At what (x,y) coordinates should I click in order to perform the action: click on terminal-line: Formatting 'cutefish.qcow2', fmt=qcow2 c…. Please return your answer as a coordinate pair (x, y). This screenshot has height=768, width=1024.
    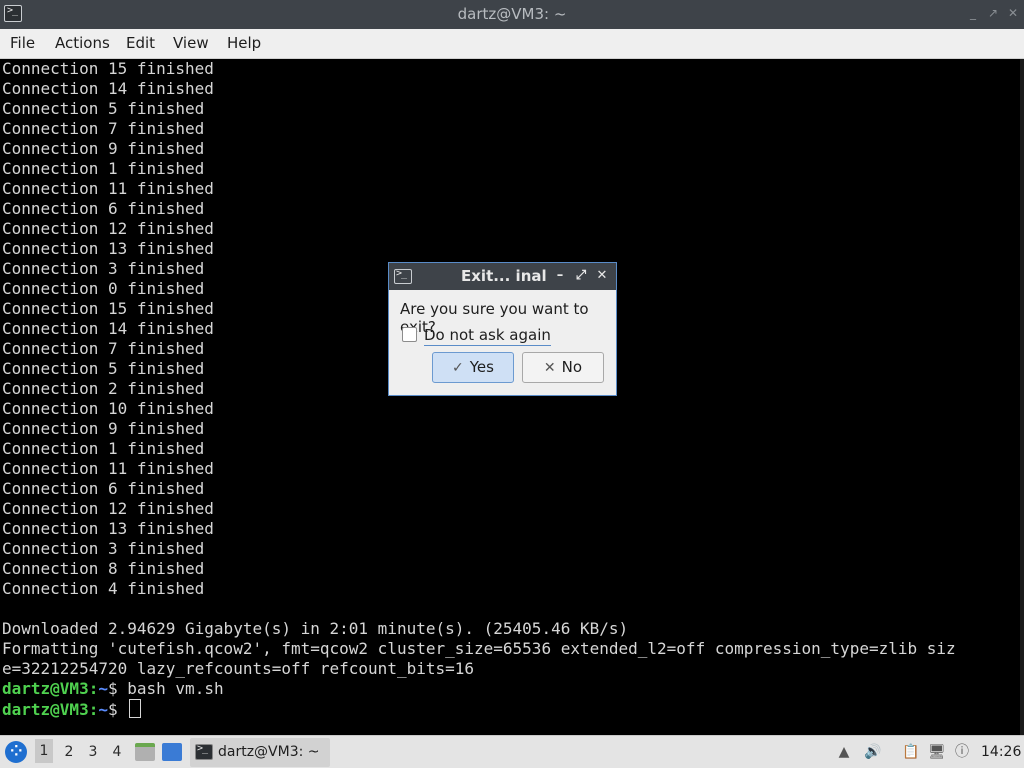
    Looking at the image, I should click on (479, 648).